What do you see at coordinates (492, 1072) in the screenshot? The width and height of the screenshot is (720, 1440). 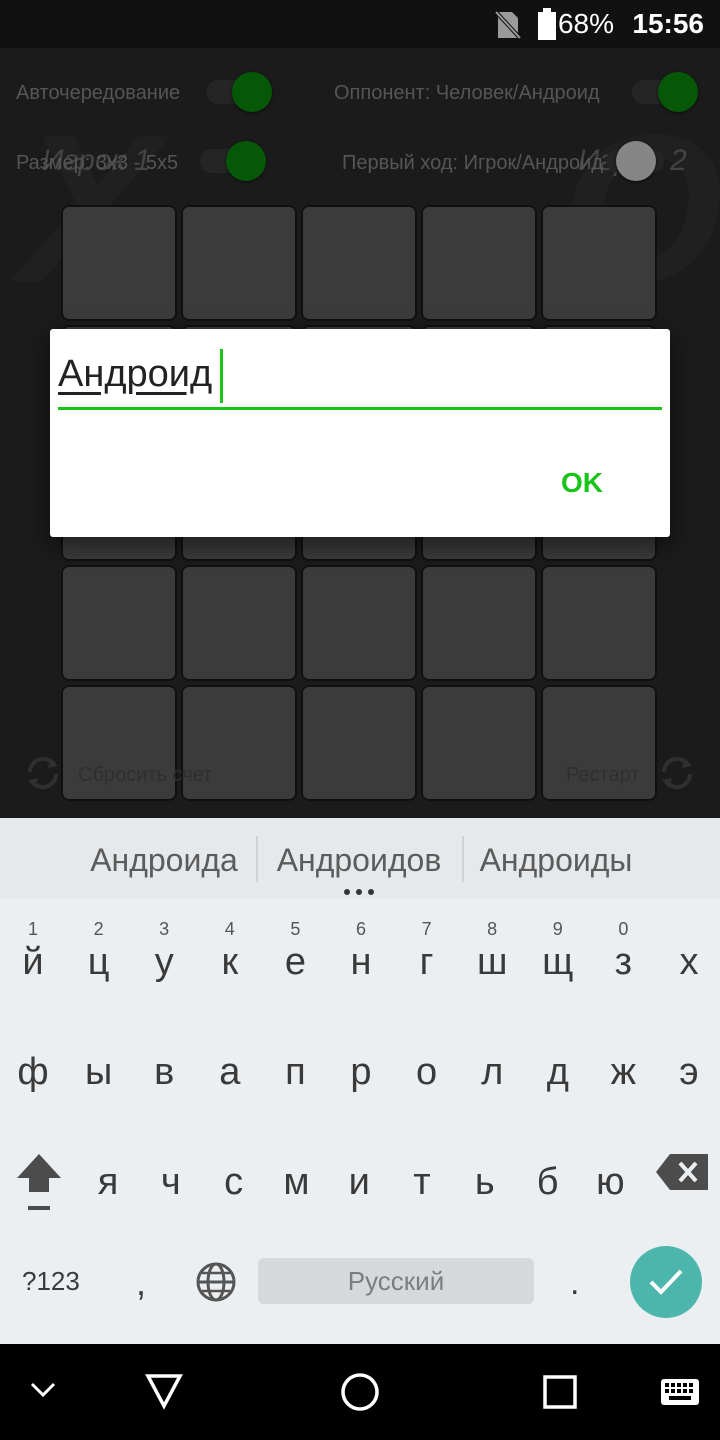 I see `key-letter: л` at bounding box center [492, 1072].